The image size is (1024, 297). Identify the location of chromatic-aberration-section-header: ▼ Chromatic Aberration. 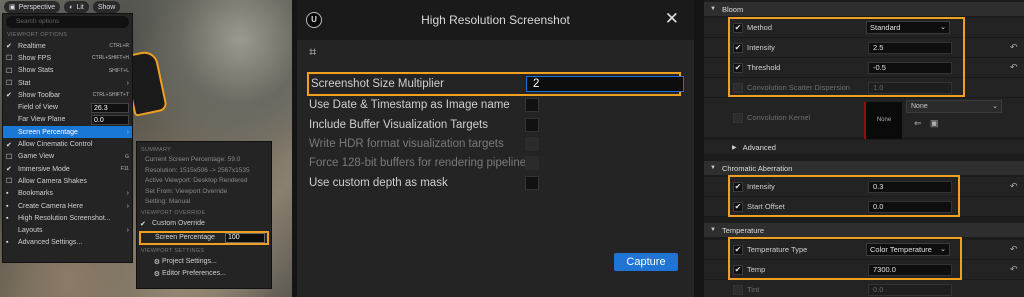
(864, 168).